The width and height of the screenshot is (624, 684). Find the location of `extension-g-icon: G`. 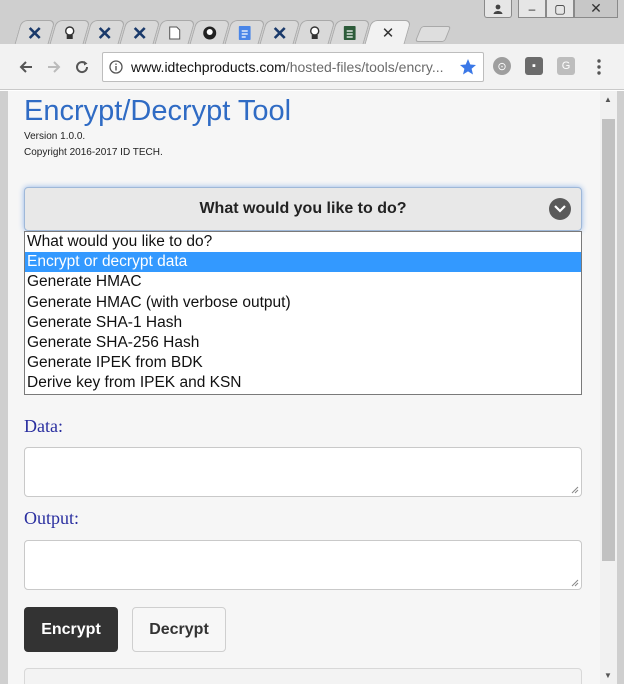

extension-g-icon: G is located at coordinates (566, 66).